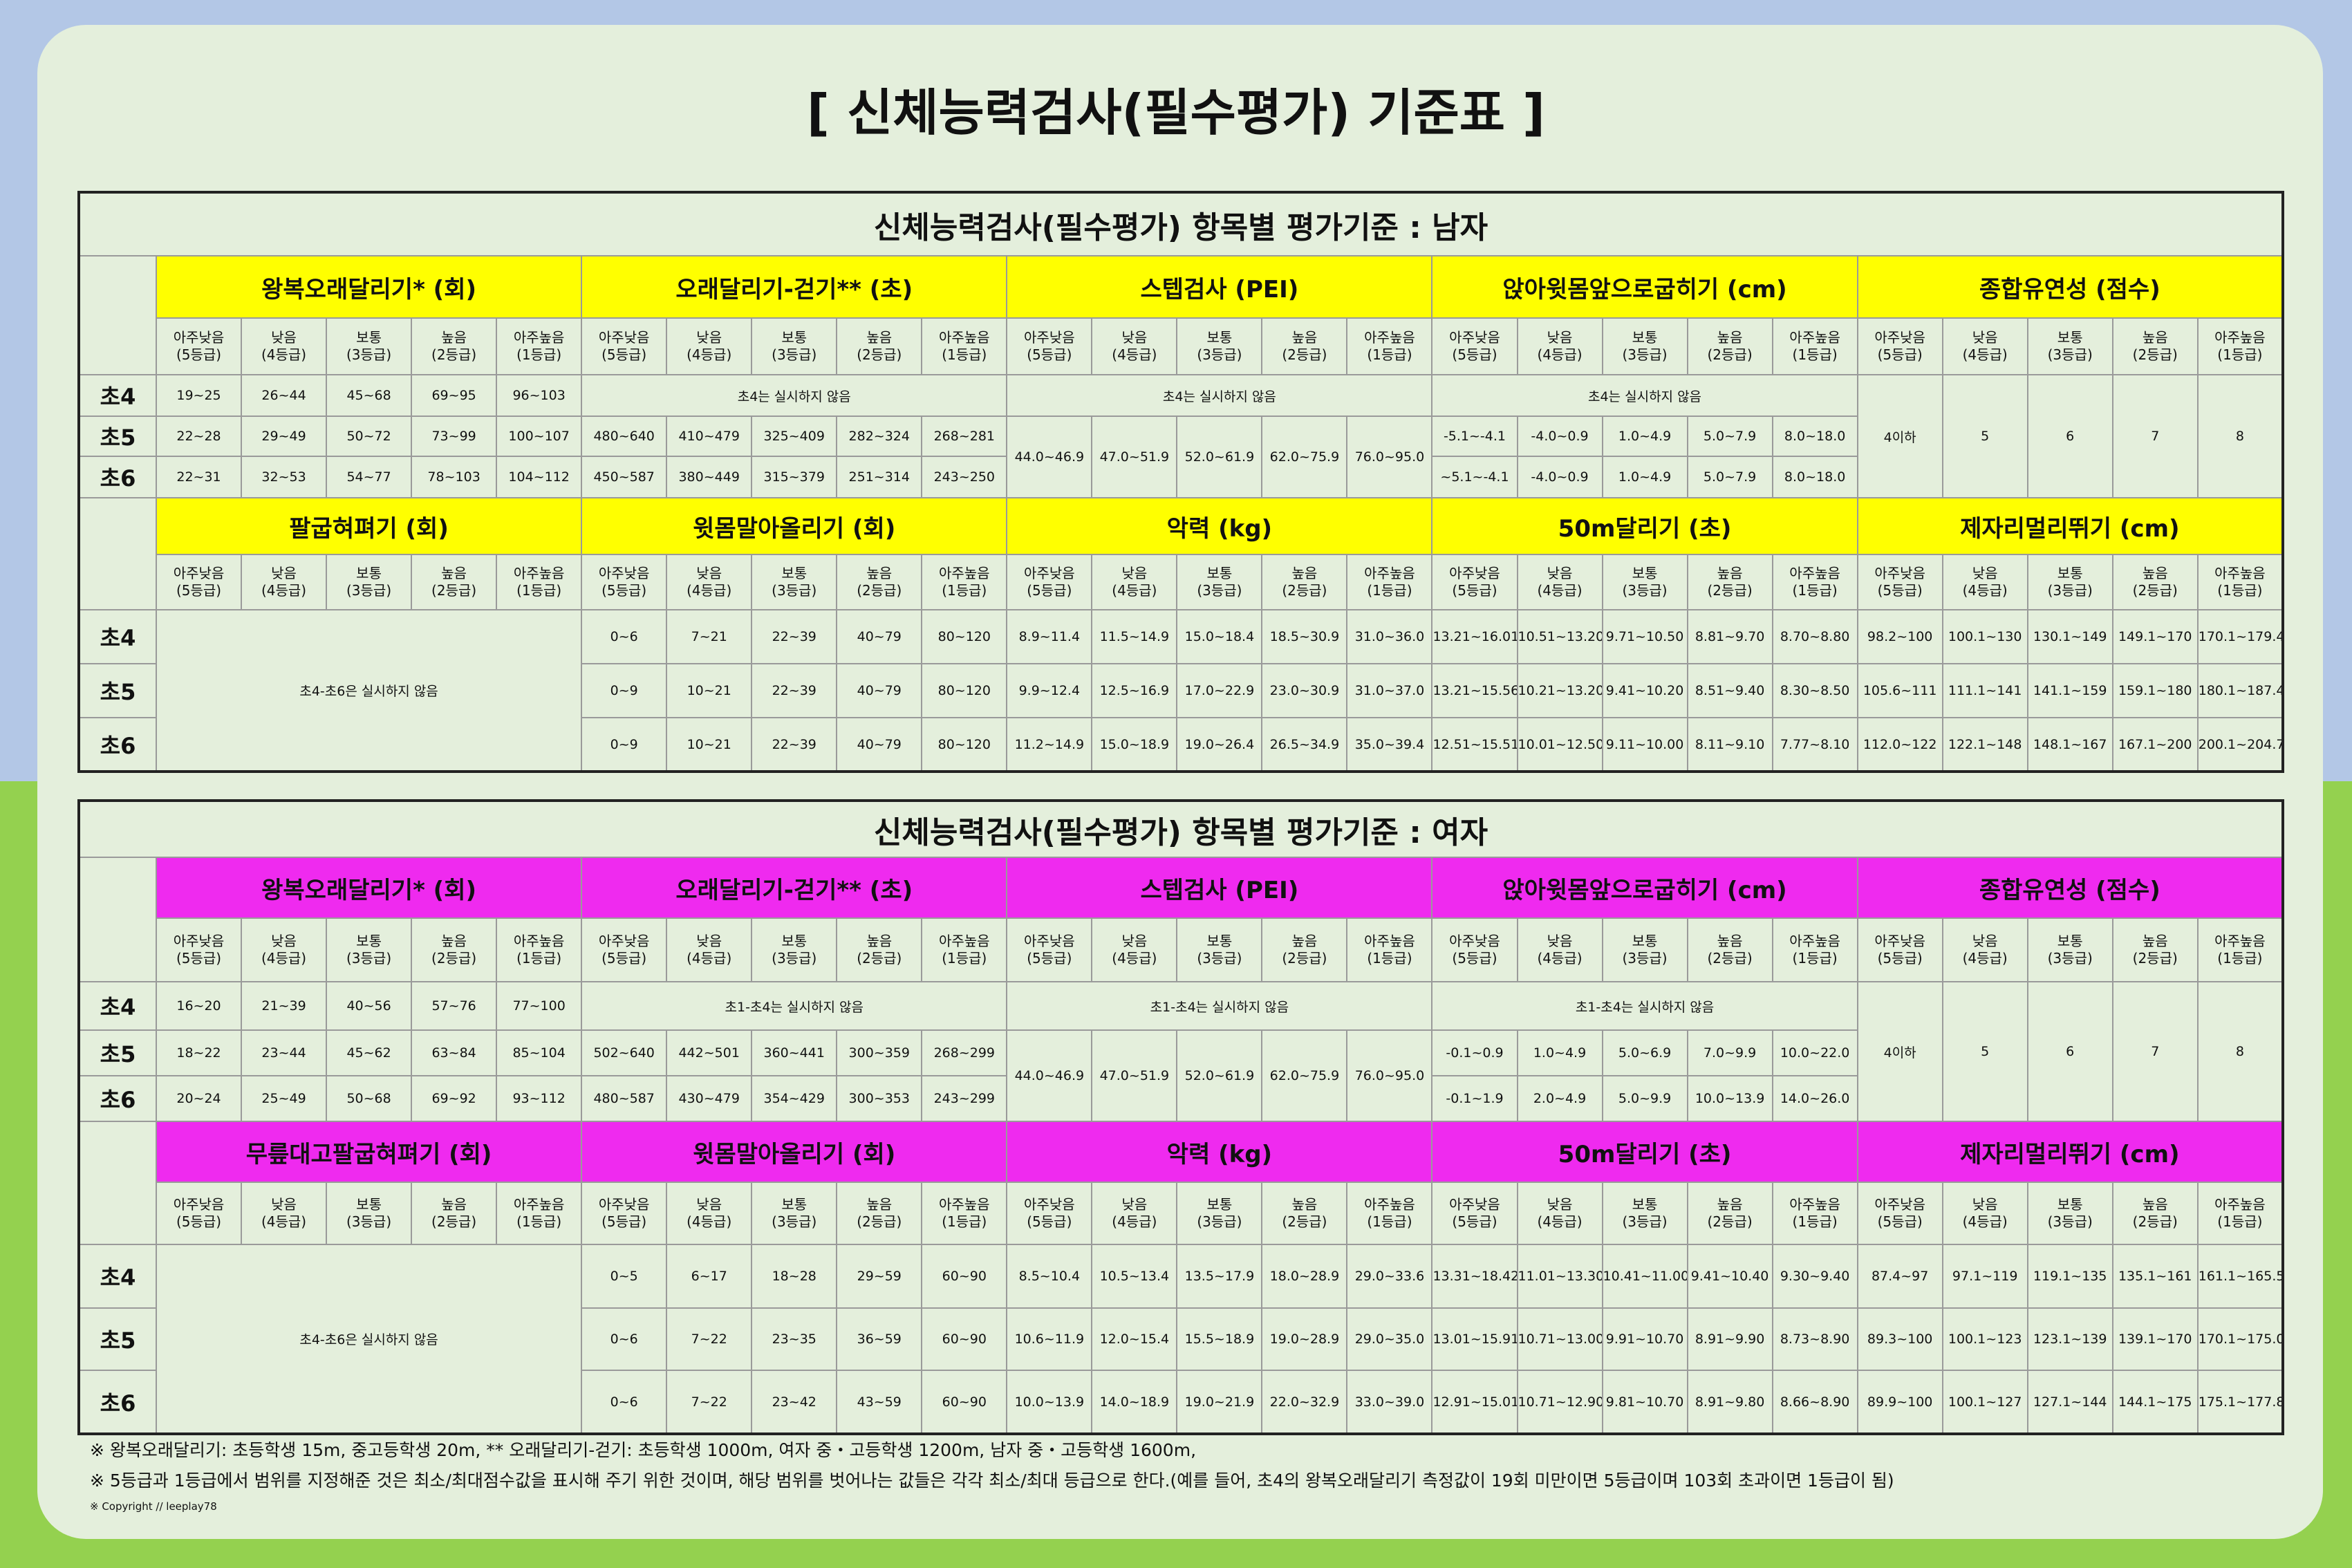 Image resolution: width=2352 pixels, height=1568 pixels. Describe the element at coordinates (1729, 1339) in the screenshot. I see `dash-50m-value: 8.91~9.90` at that location.